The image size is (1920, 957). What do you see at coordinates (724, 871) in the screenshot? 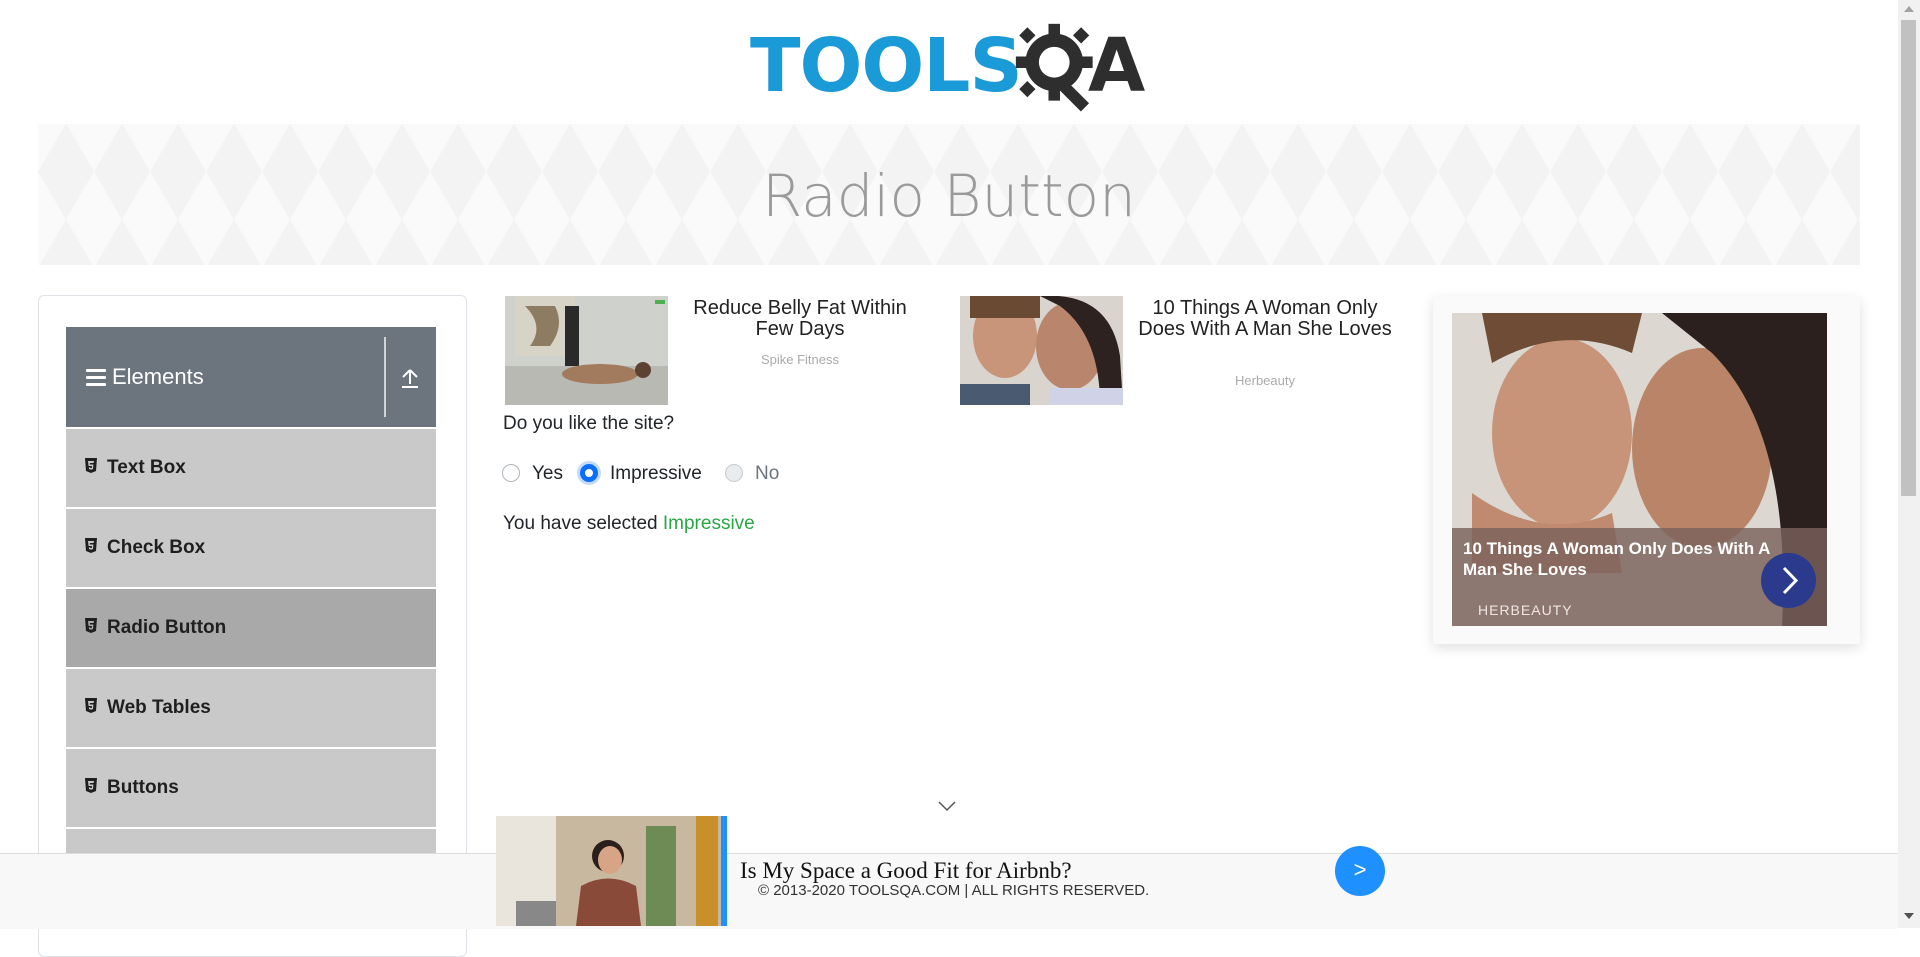
I see `bottom-ad-stripe` at bounding box center [724, 871].